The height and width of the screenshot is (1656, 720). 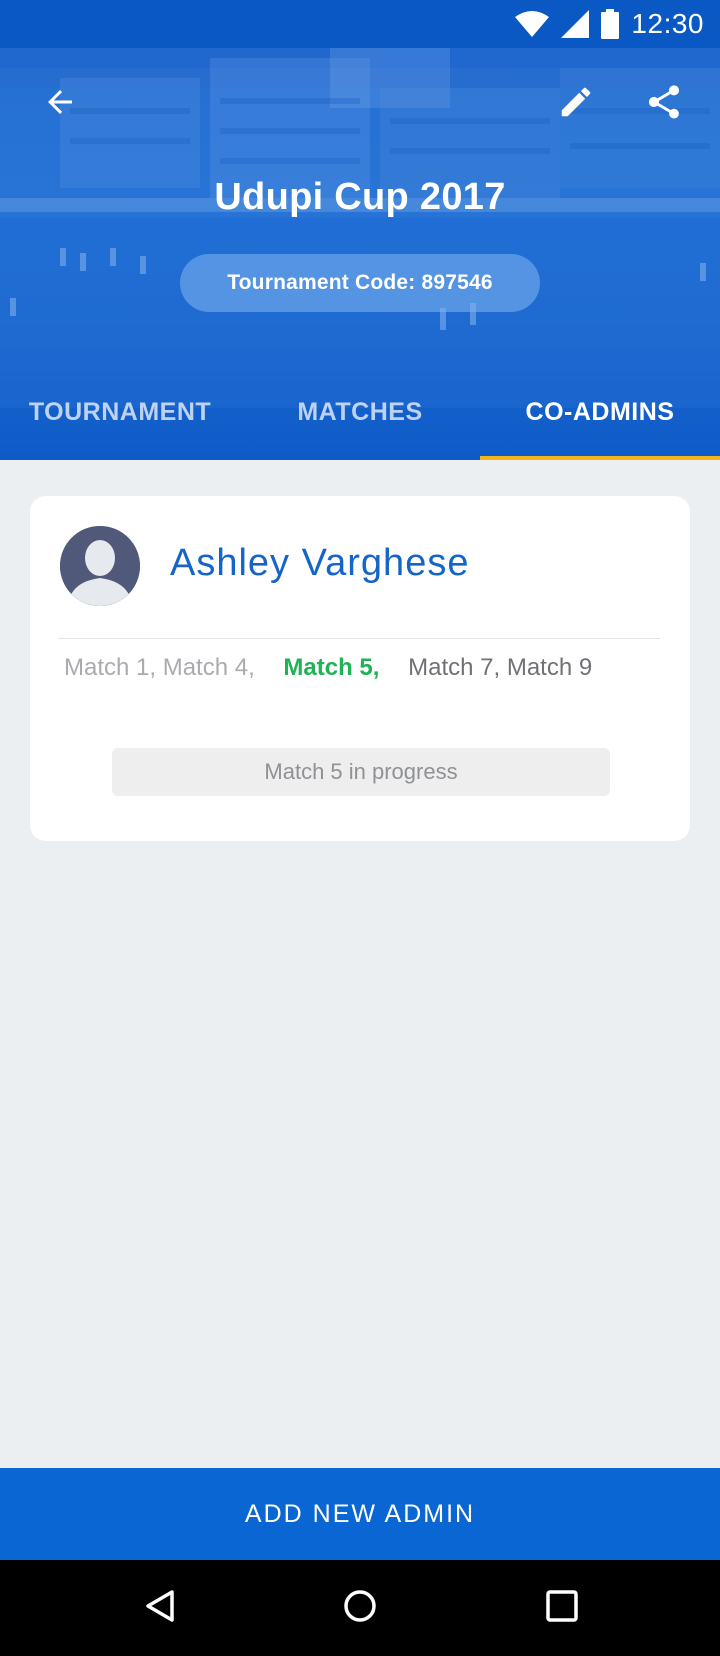 What do you see at coordinates (360, 283) in the screenshot?
I see `tournament-code-badge: Tournament Code: 897546` at bounding box center [360, 283].